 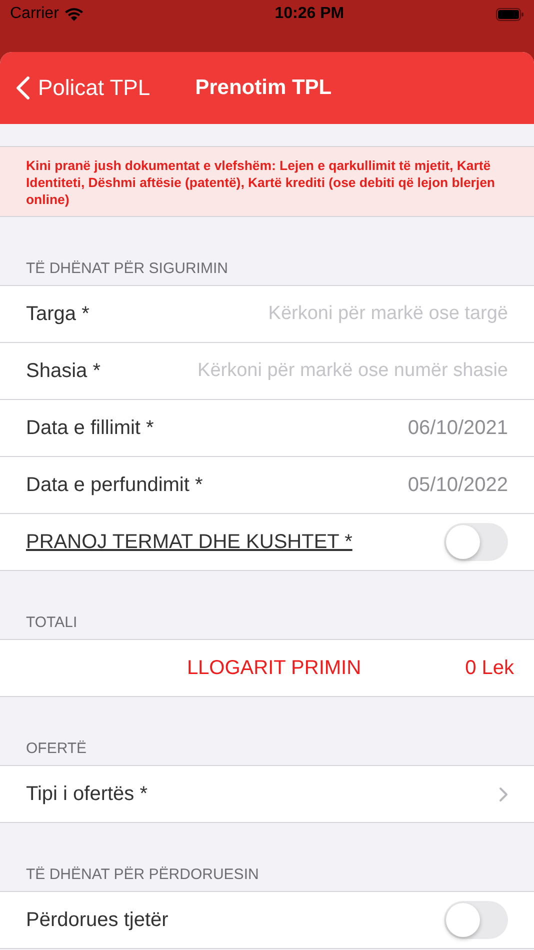 What do you see at coordinates (189, 542) in the screenshot?
I see `terms-link: PRANOJ TERMAT DHE KUSHTET *` at bounding box center [189, 542].